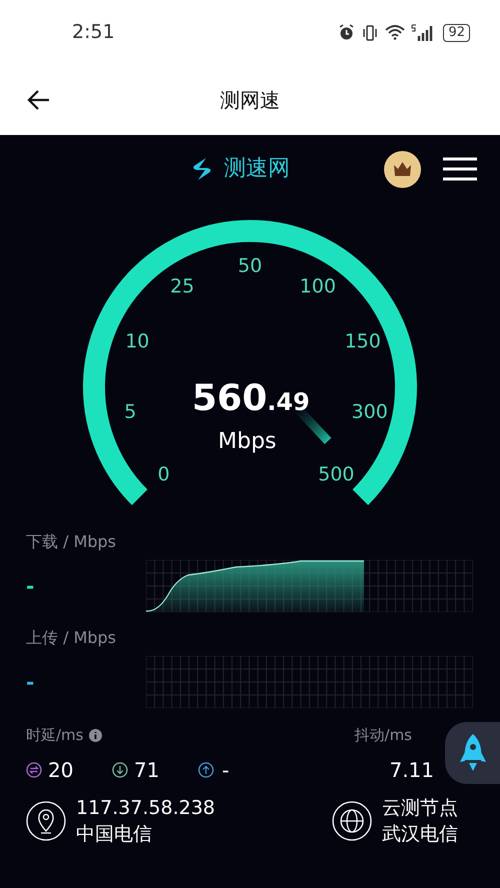 This screenshot has width=500, height=888. I want to click on wifi-icon, so click(395, 32).